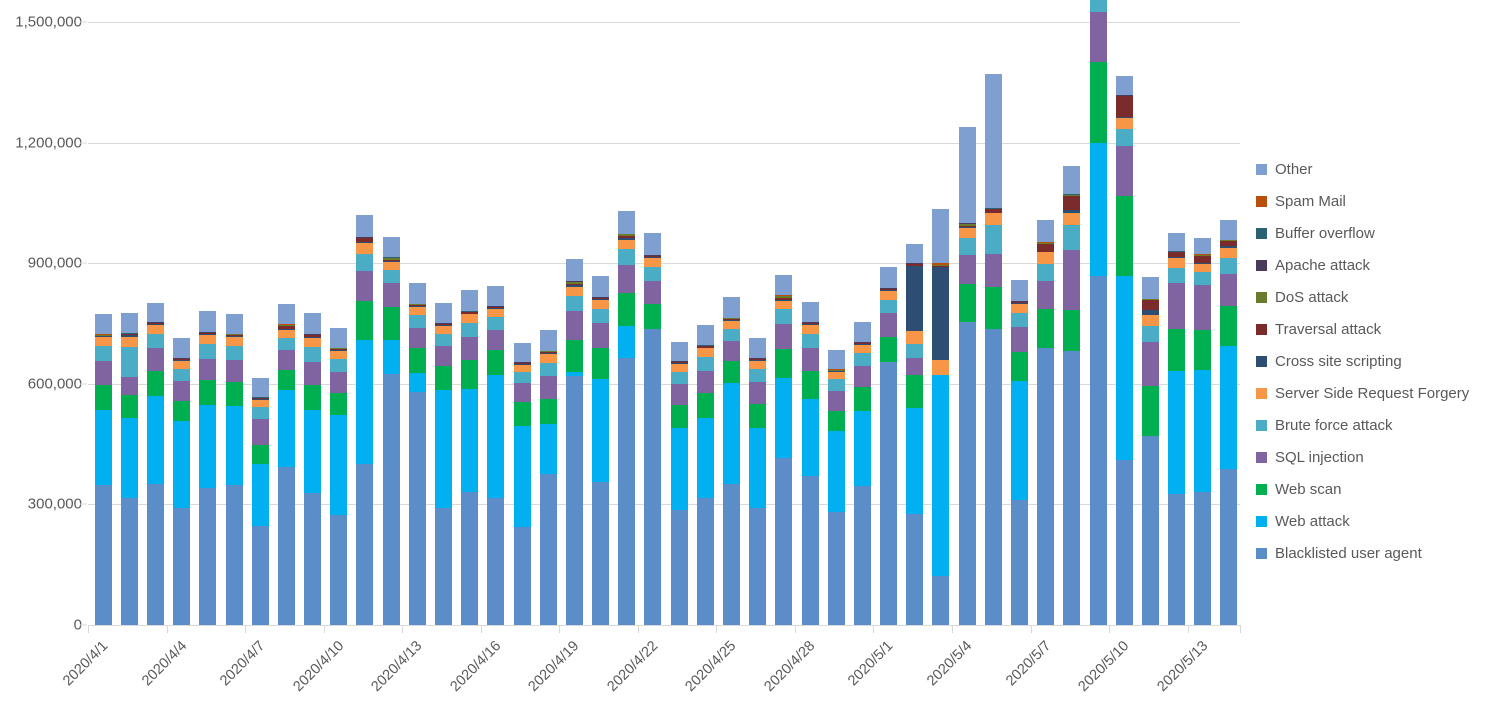  What do you see at coordinates (1362, 425) in the screenshot?
I see `legend-item: Brute force attack` at bounding box center [1362, 425].